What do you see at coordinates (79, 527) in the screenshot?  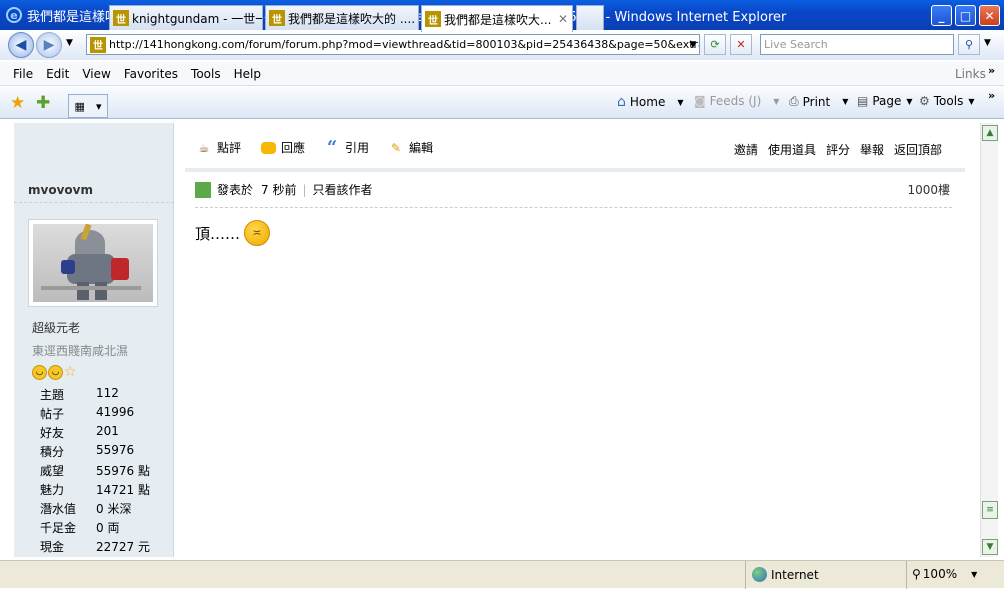 I see `stat-row: 千足金 0 両` at bounding box center [79, 527].